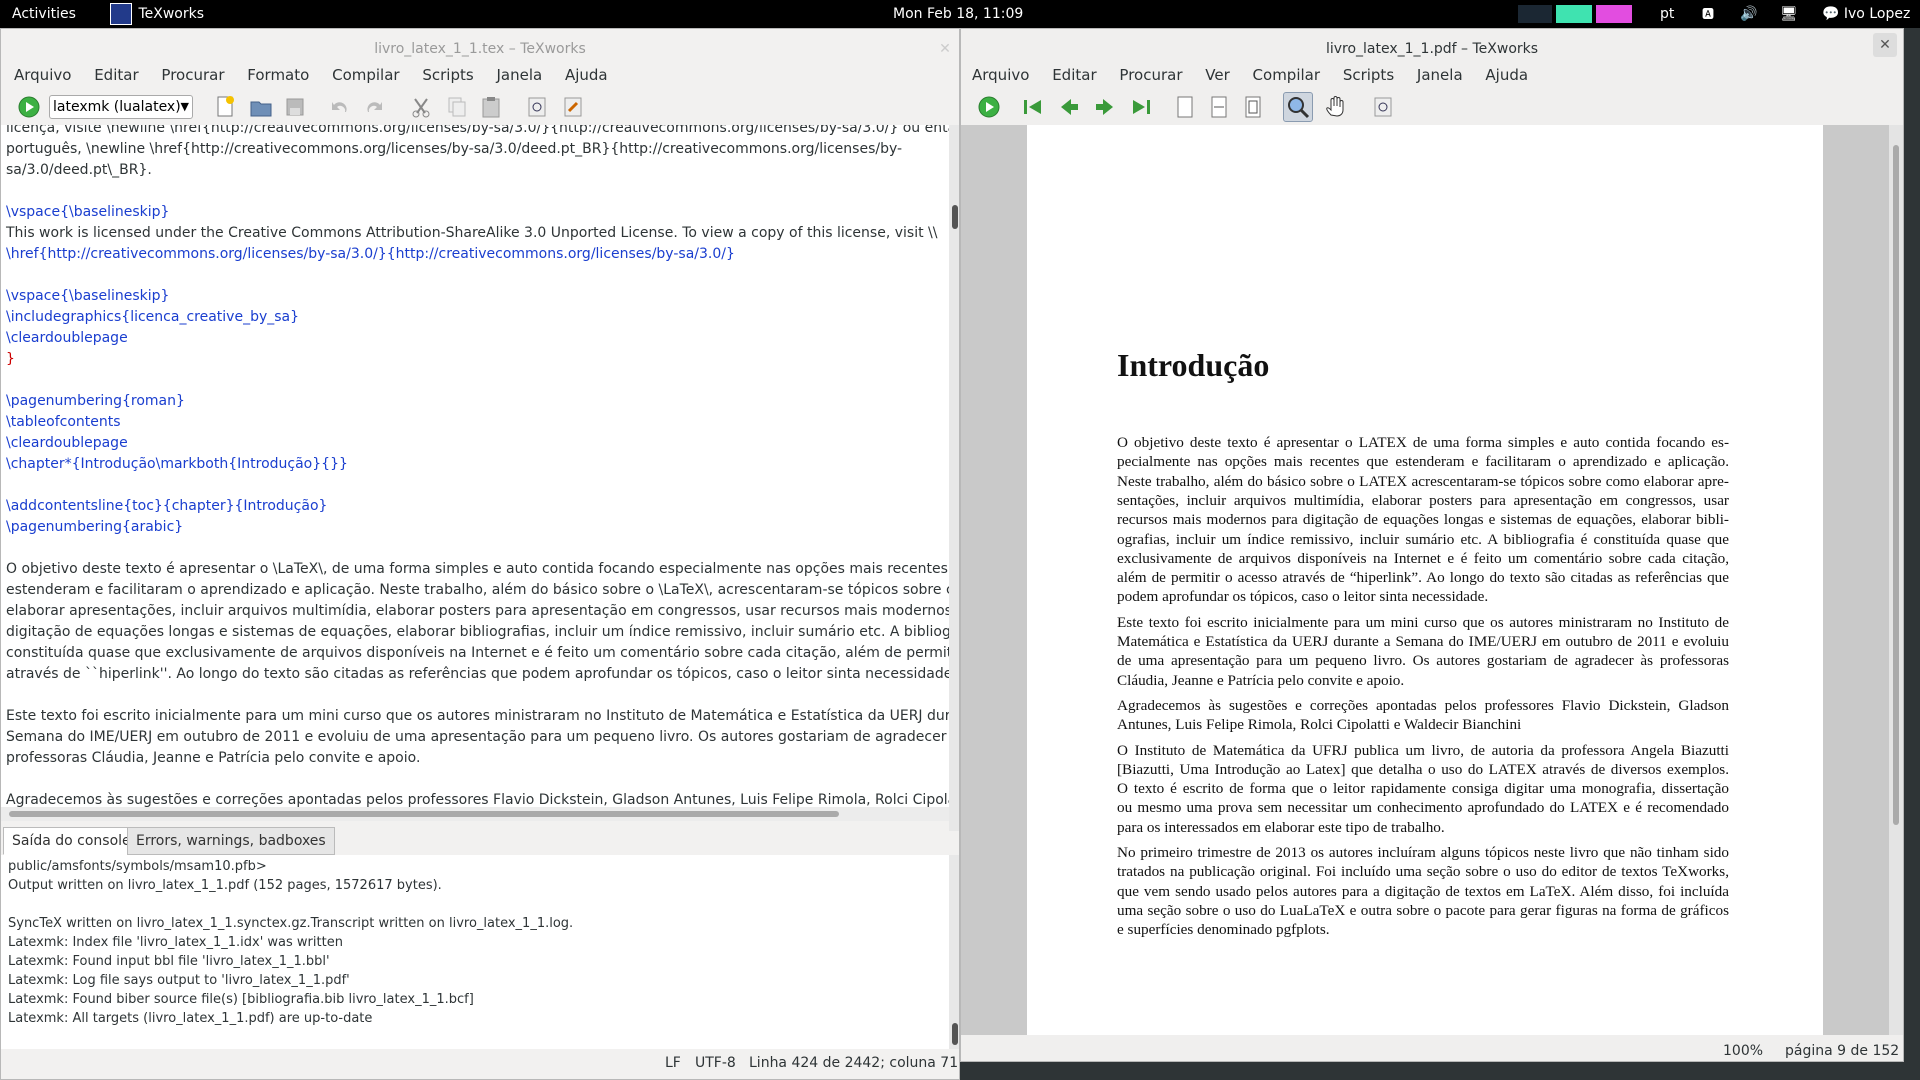 The height and width of the screenshot is (1080, 1920). Describe the element at coordinates (1219, 107) in the screenshot. I see `fit-width-icon` at that location.